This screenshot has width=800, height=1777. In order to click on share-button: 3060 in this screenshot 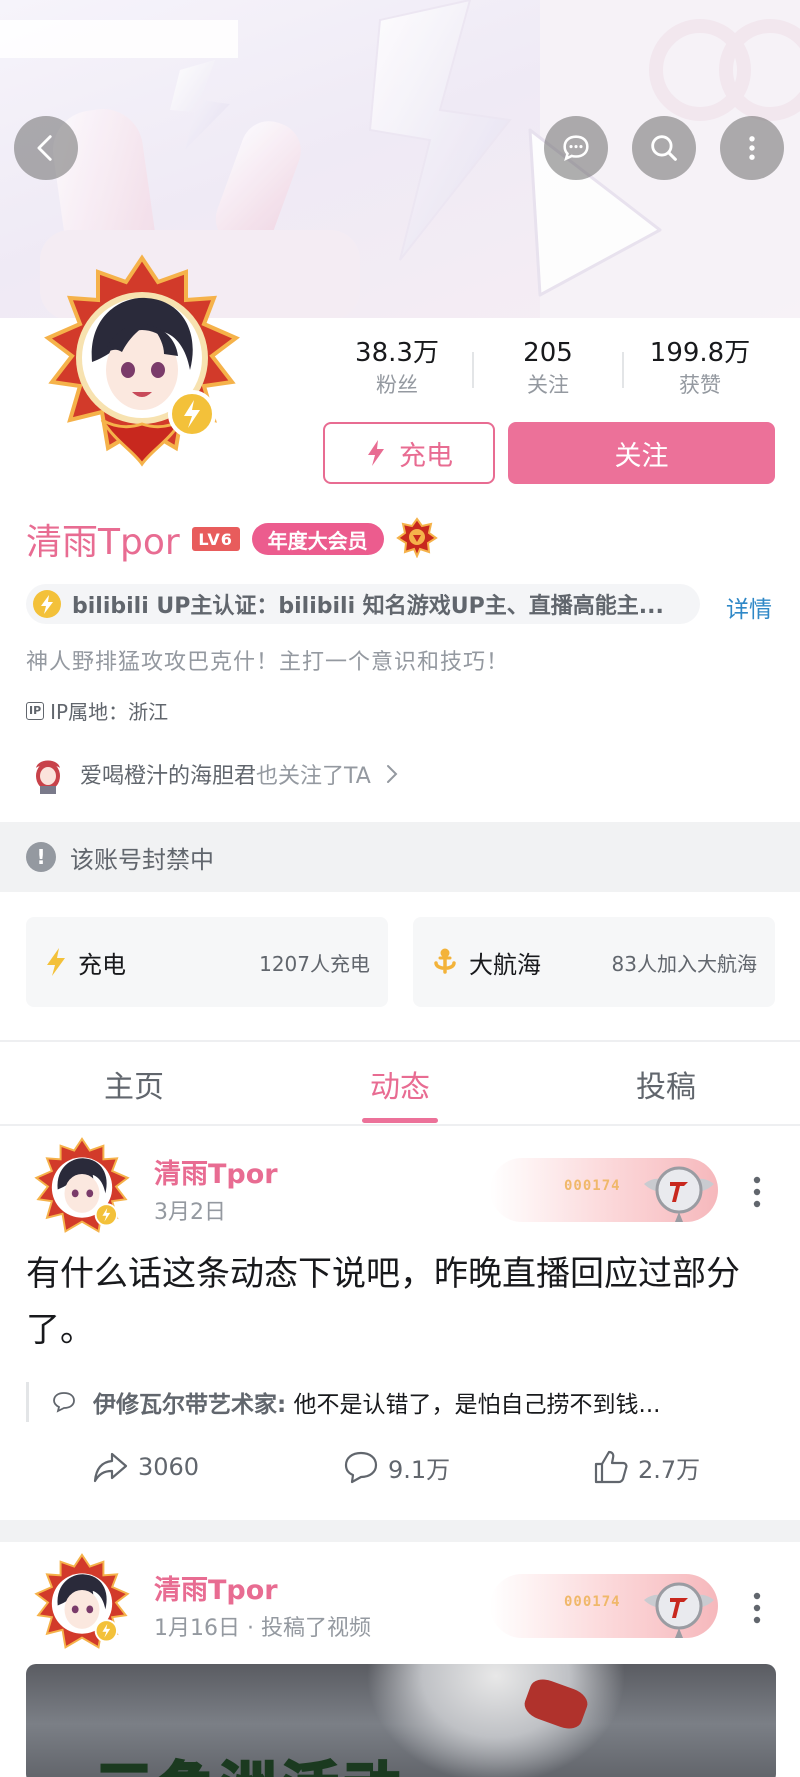, I will do `click(145, 1467)`.